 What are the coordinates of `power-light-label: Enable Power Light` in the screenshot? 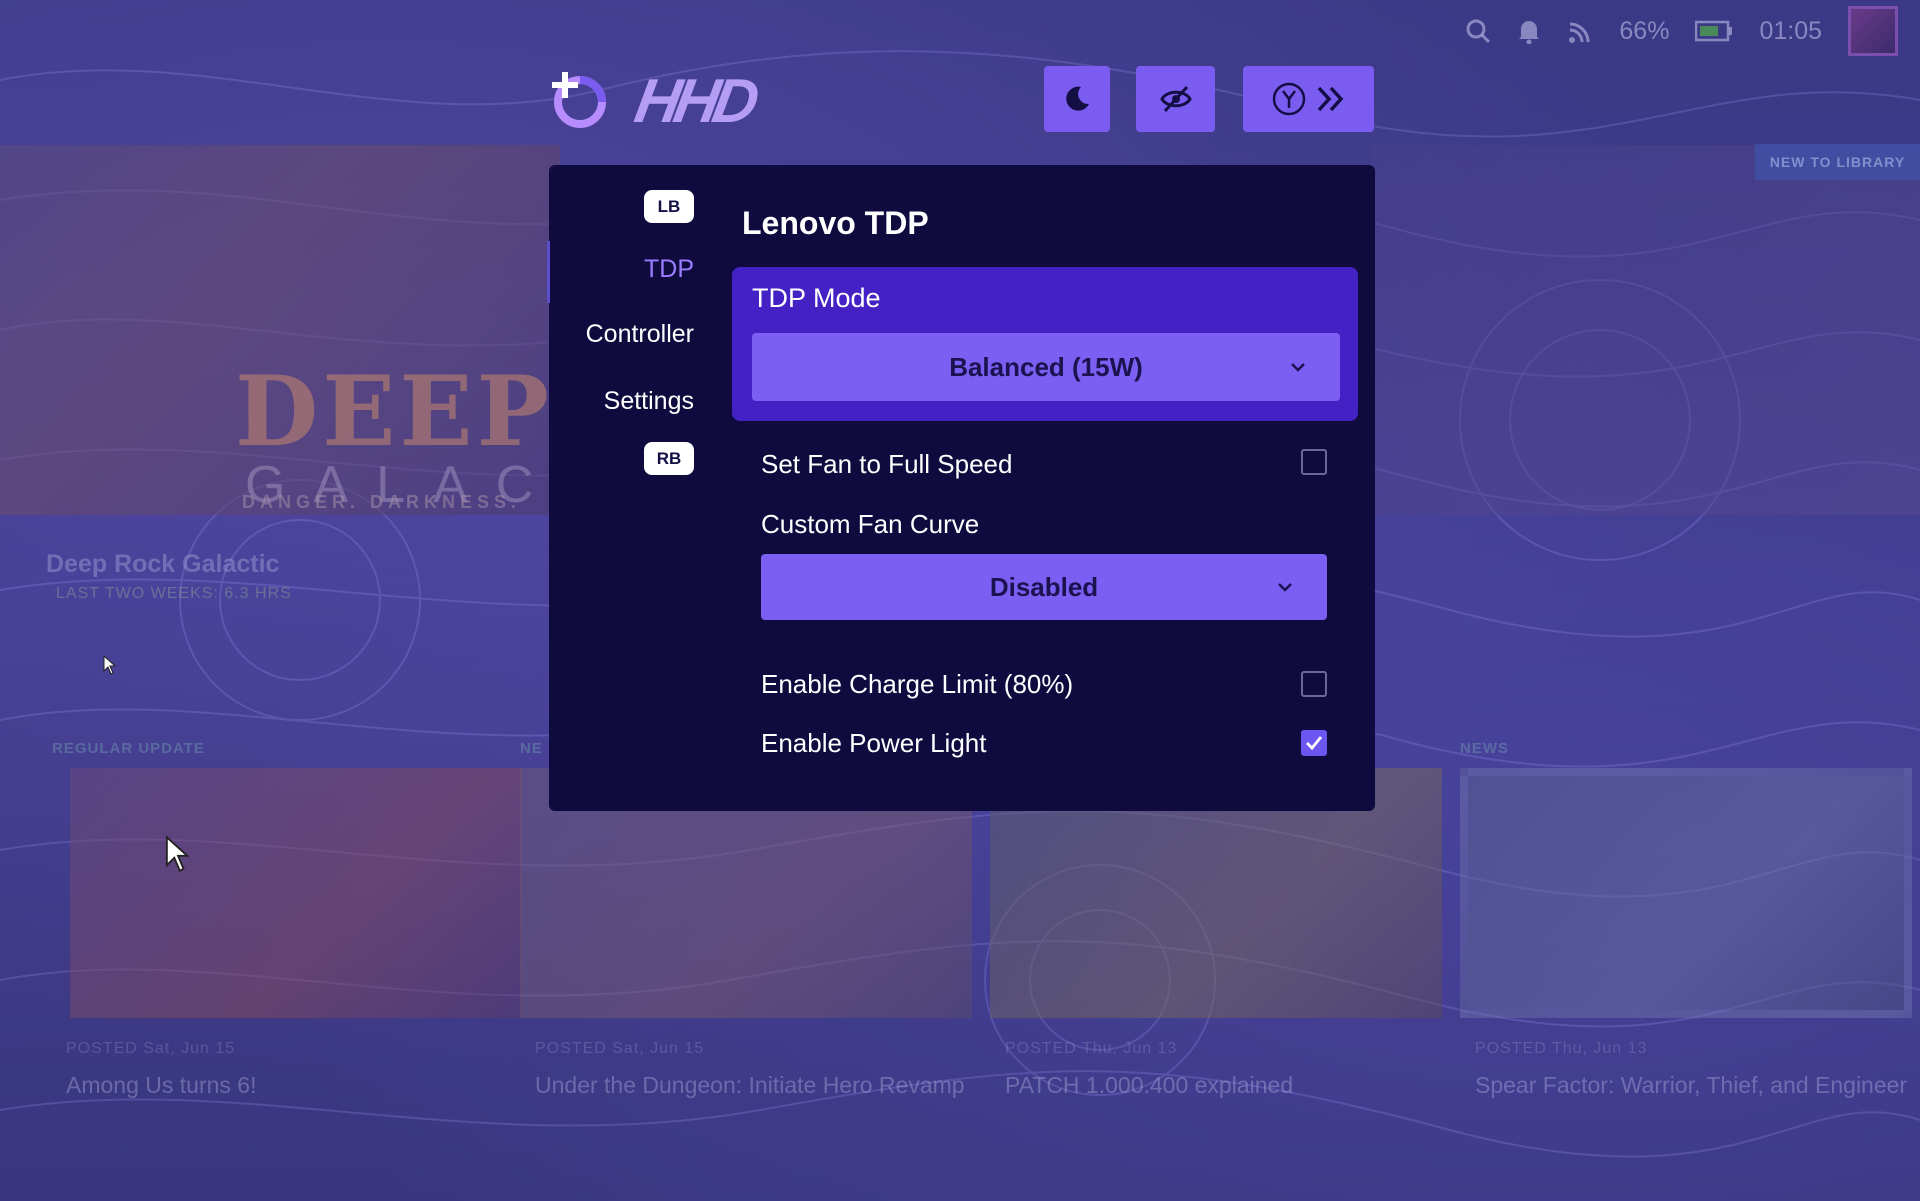 It's located at (874, 743).